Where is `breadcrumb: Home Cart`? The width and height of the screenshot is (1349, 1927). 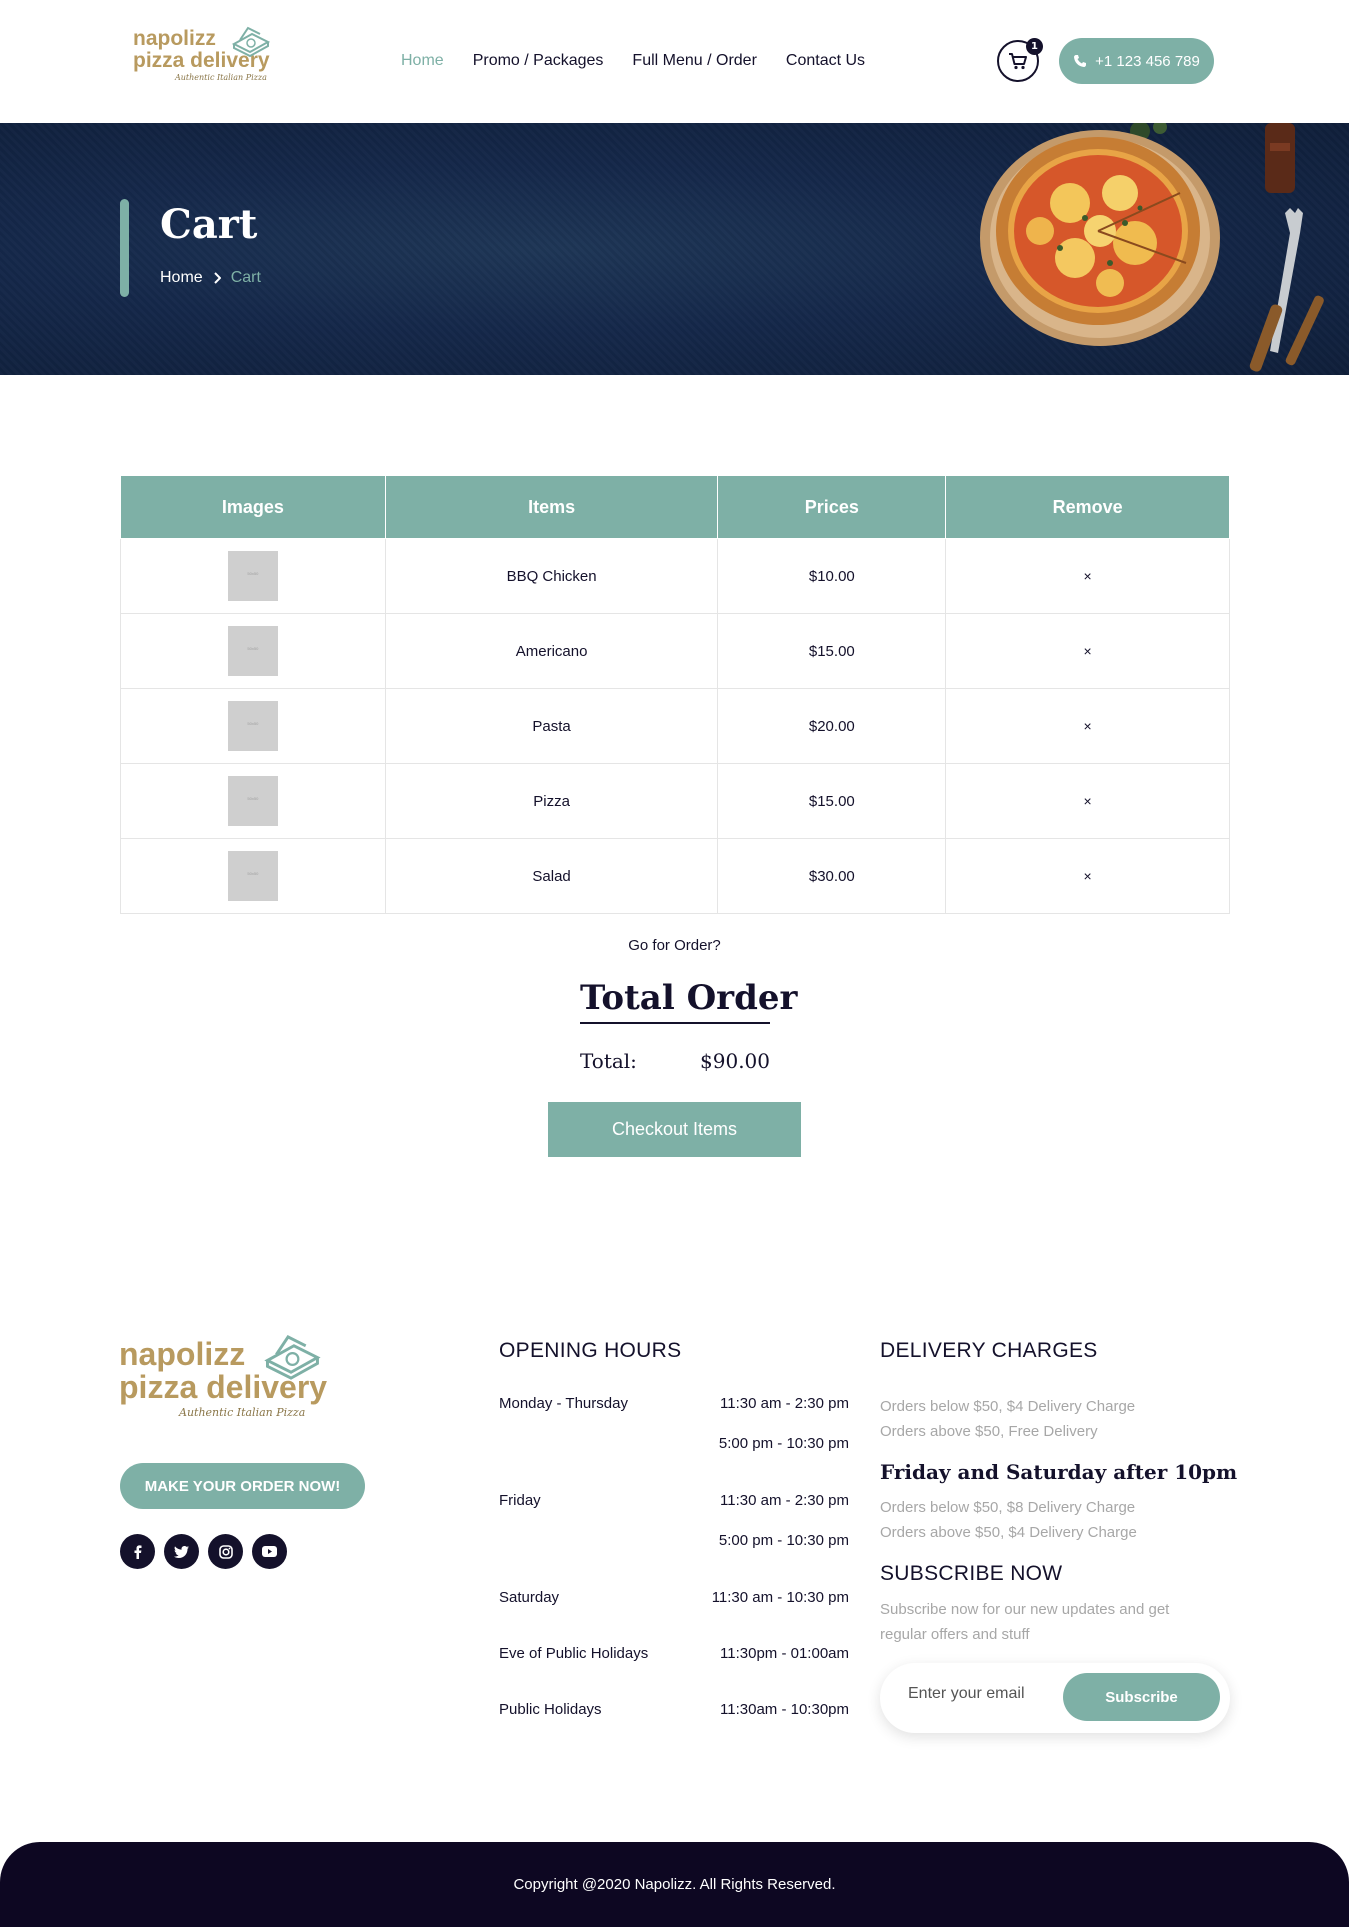 breadcrumb: Home Cart is located at coordinates (210, 278).